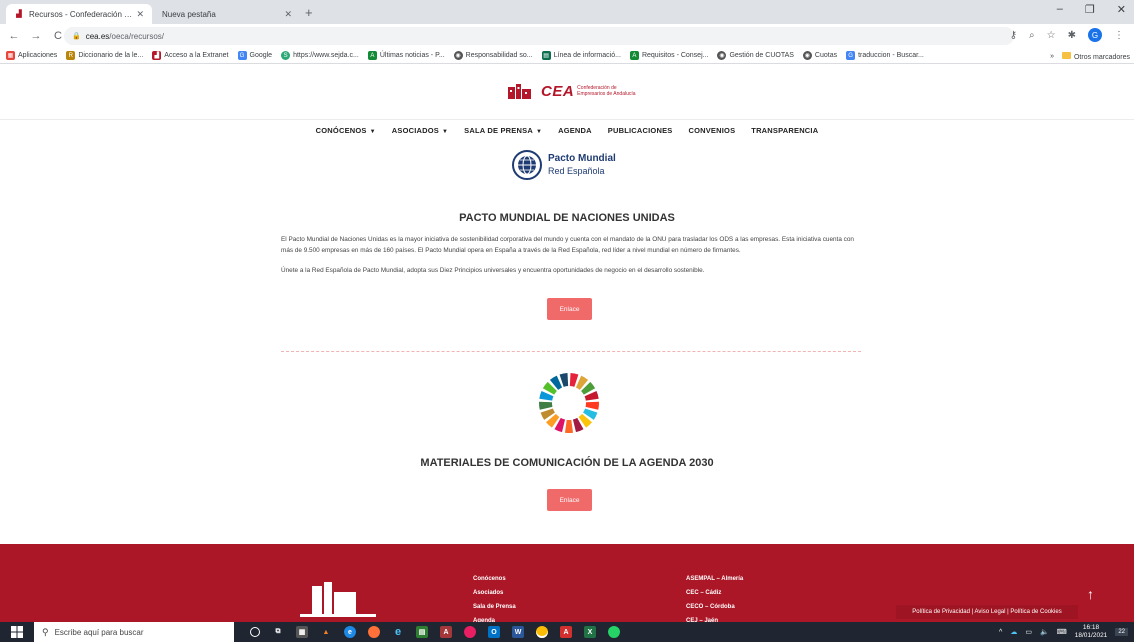 This screenshot has width=1134, height=642. Describe the element at coordinates (819, 55) in the screenshot. I see `bookmark-cuotas: ◉ Cuotas` at that location.